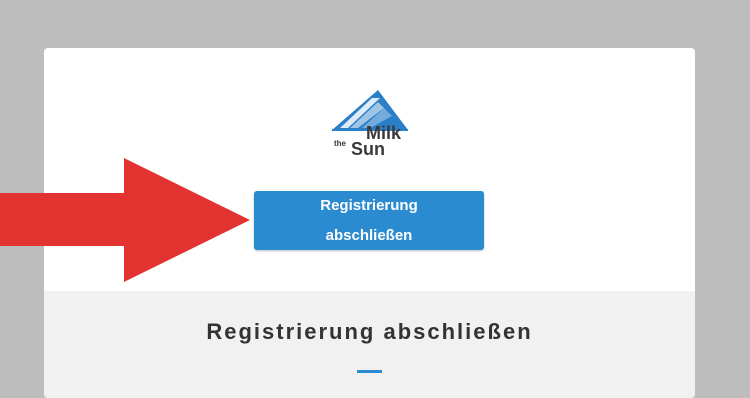 Image resolution: width=750 pixels, height=398 pixels. I want to click on button-label-line1: Registrierung, so click(369, 205).